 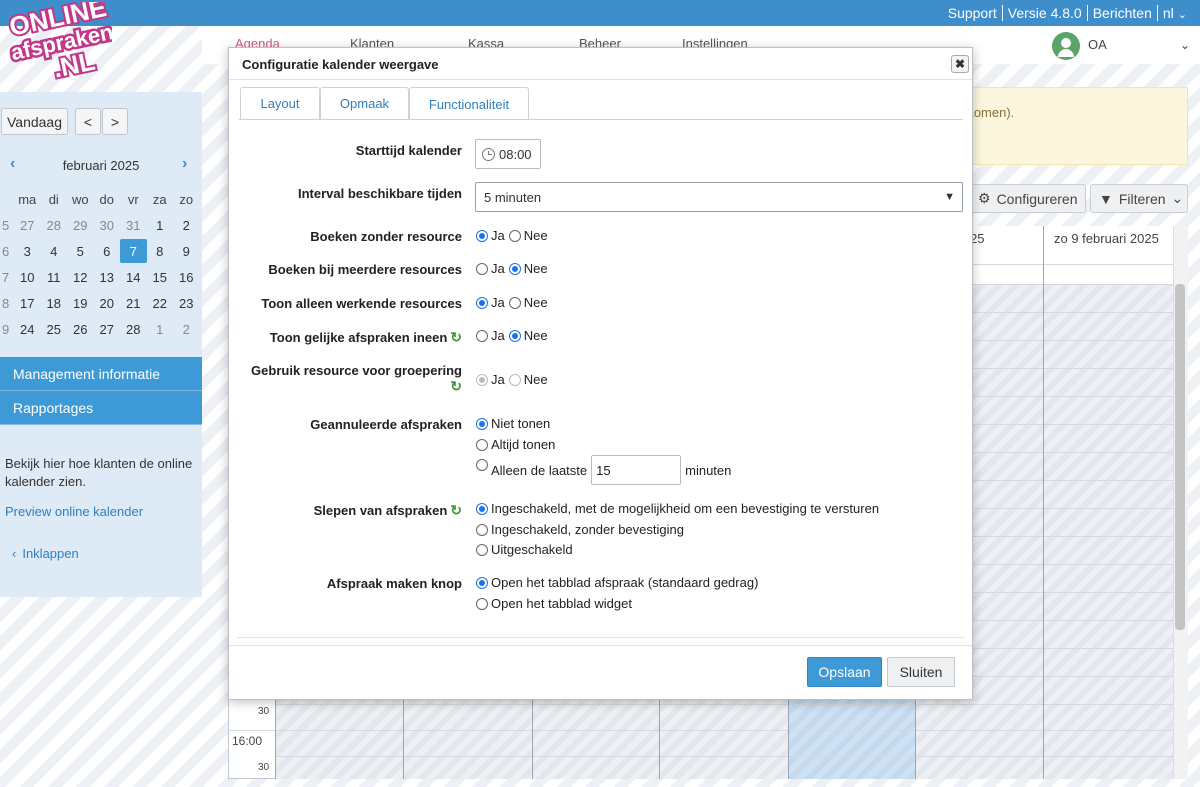 I want to click on minutes-input: 15, so click(x=636, y=470).